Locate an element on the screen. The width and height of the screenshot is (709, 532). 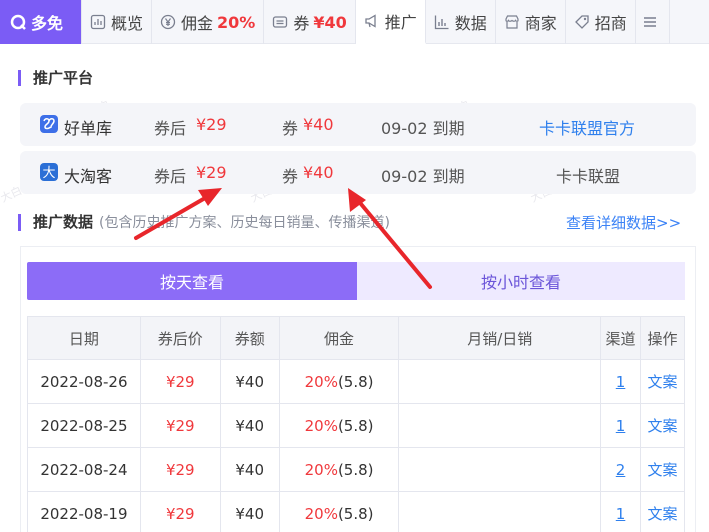
col-date: 日期 is located at coordinates (84, 338).